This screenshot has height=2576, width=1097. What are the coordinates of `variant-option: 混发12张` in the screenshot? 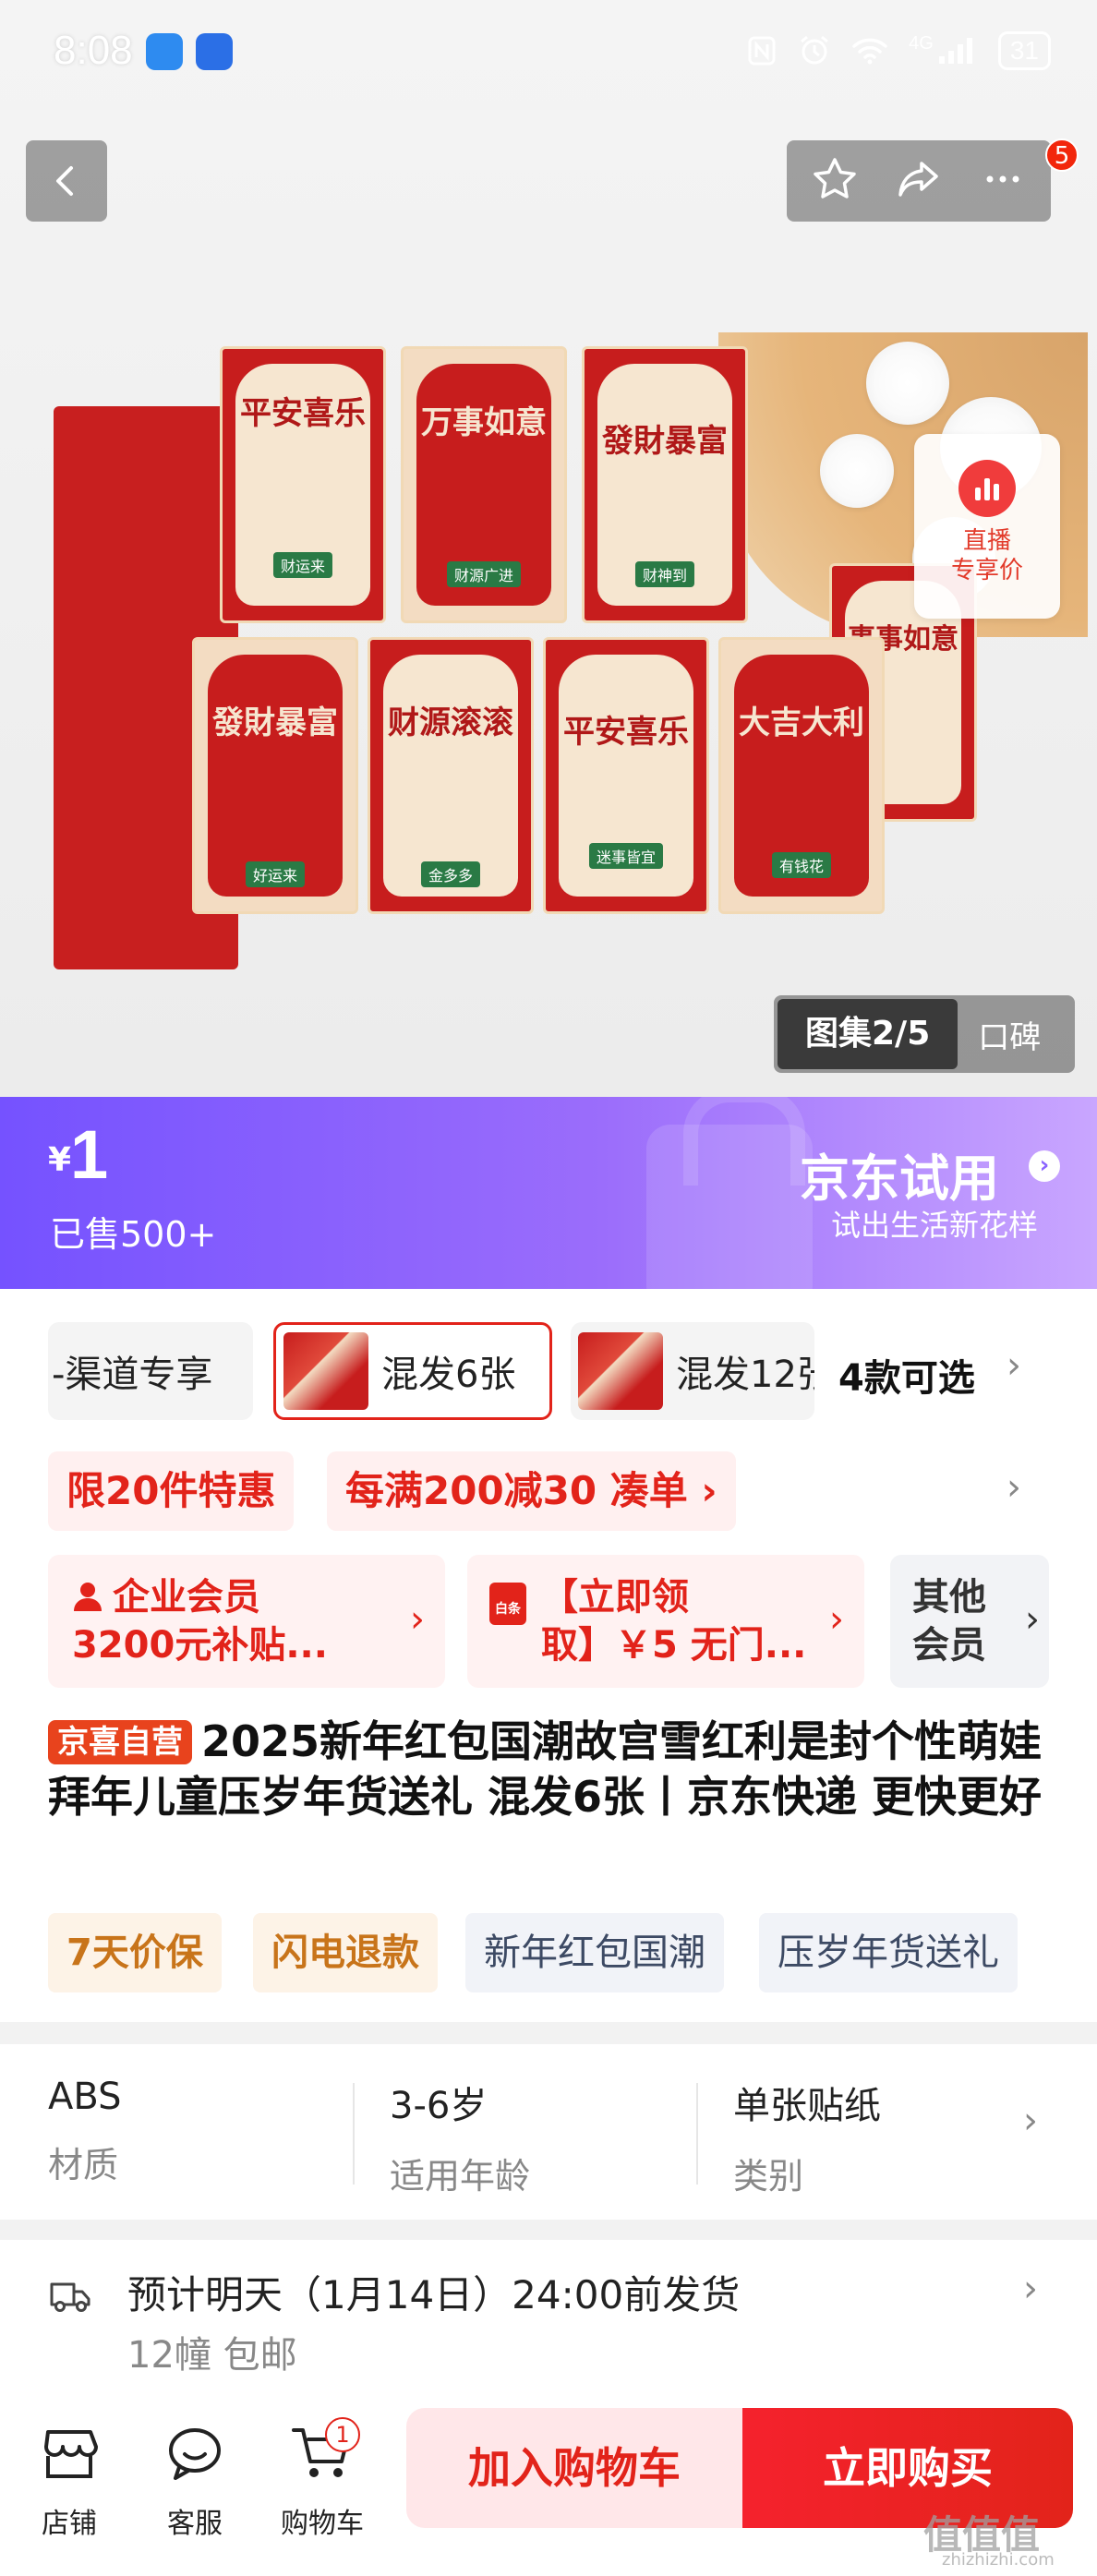 It's located at (693, 1371).